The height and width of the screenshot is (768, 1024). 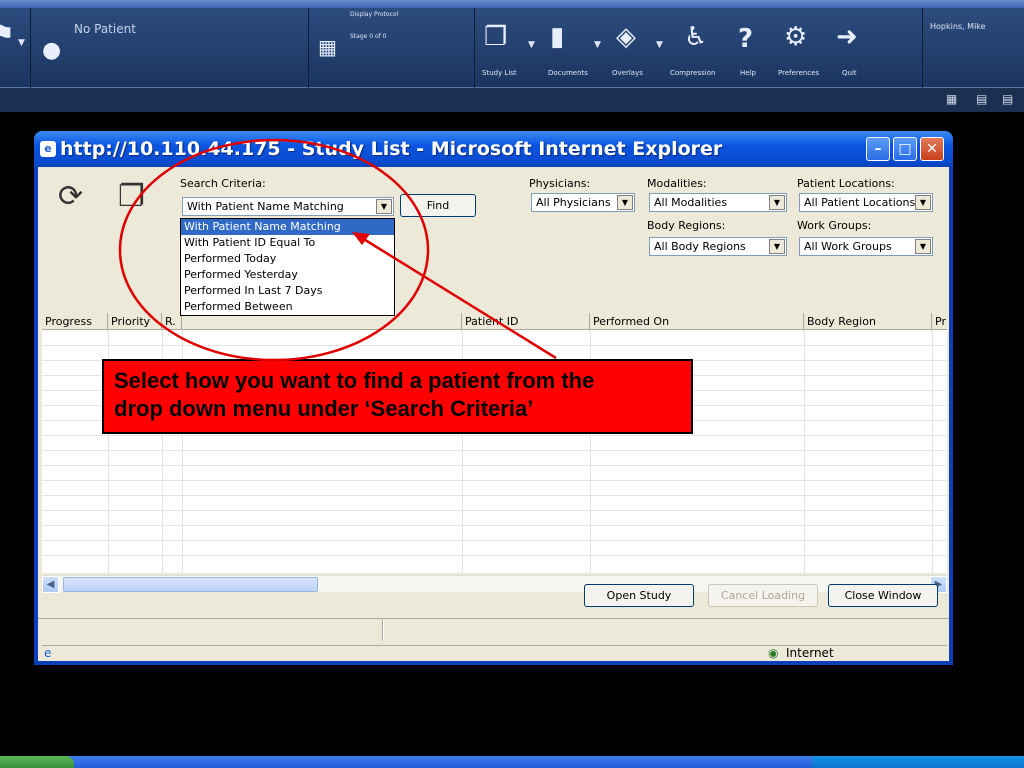 I want to click on user-name: Hopkins, Mike, so click(x=958, y=26).